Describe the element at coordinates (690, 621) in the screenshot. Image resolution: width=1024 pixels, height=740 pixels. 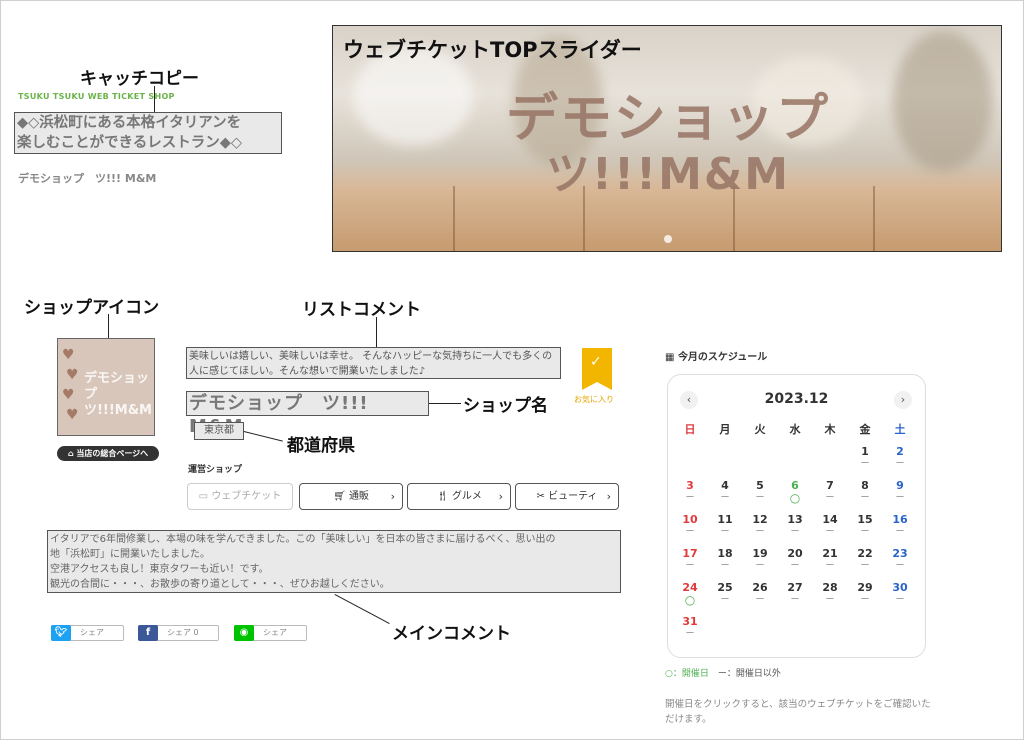
I see `calendar-day: 31` at that location.